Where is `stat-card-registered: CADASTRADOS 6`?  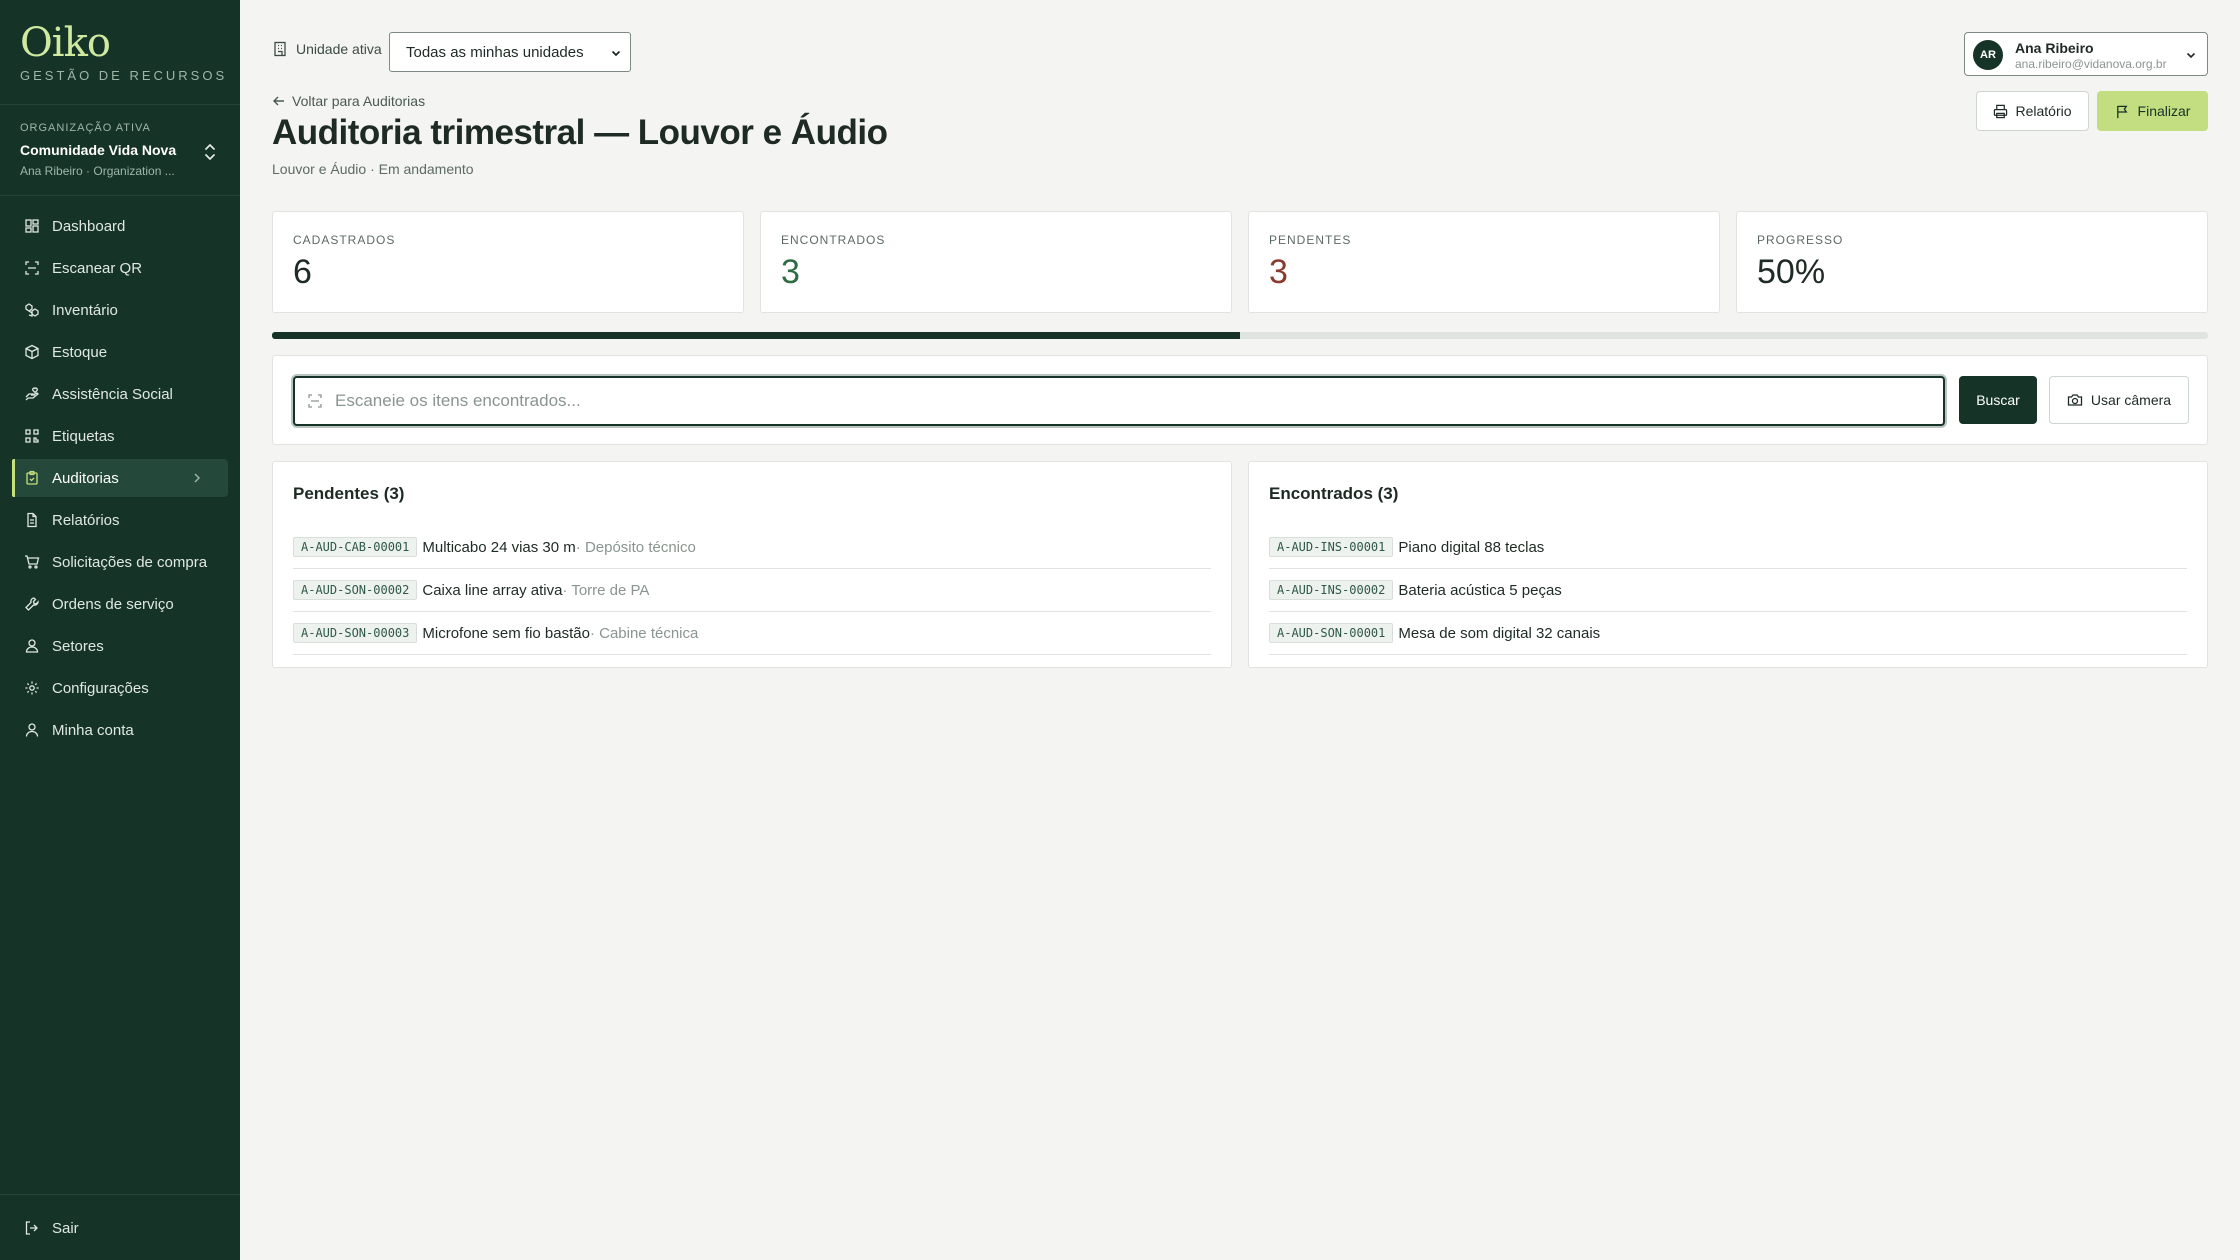
stat-card-registered: CADASTRADOS 6 is located at coordinates (508, 262).